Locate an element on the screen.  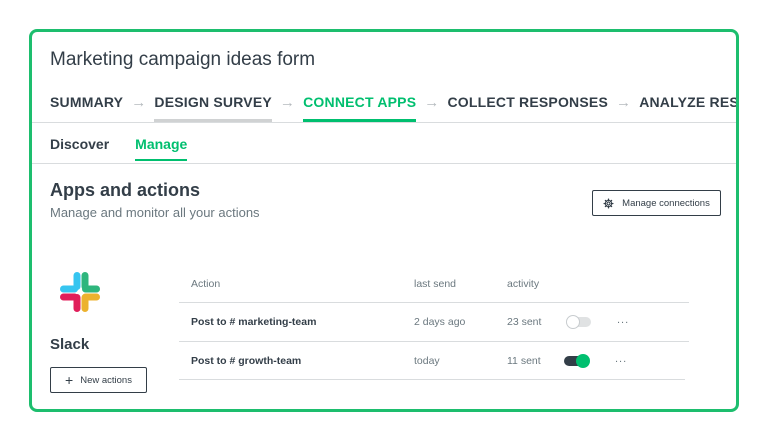
action-name: Post to # growth-team is located at coordinates (246, 361).